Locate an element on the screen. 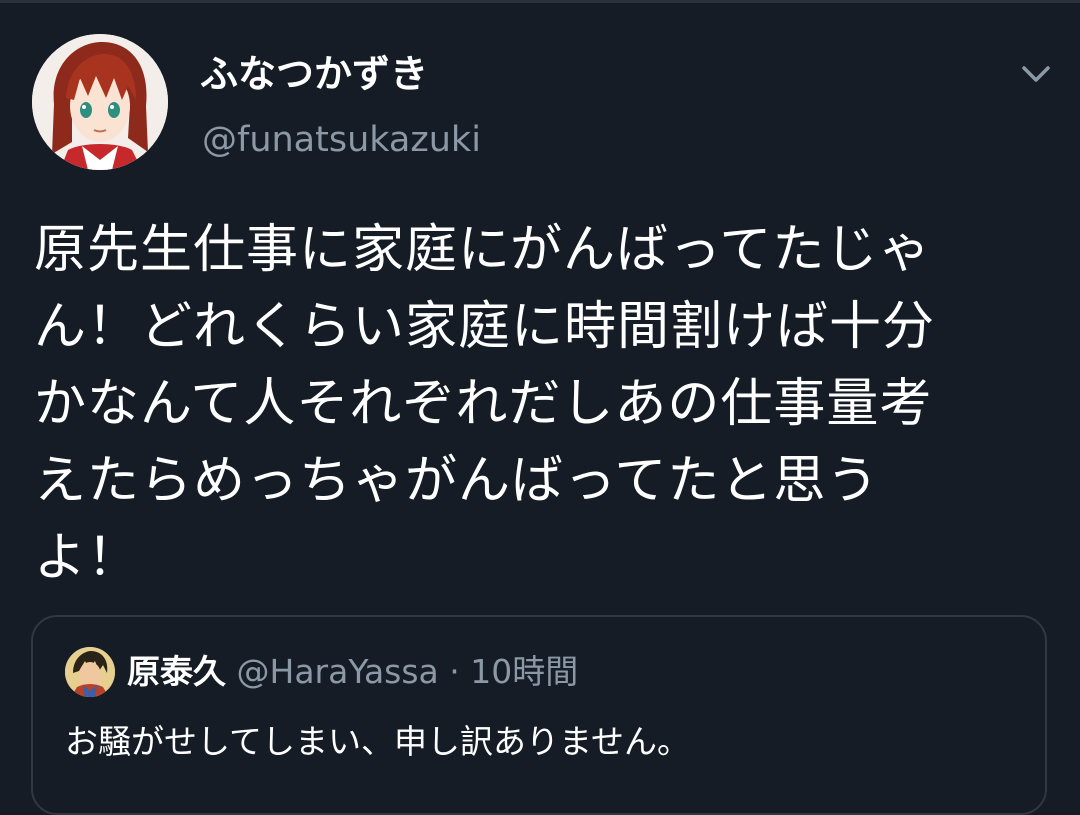 This screenshot has height=815, width=1080. quoted-tweet-text: お騒がせしてしまい、申し訳ありません。 is located at coordinates (378, 741).